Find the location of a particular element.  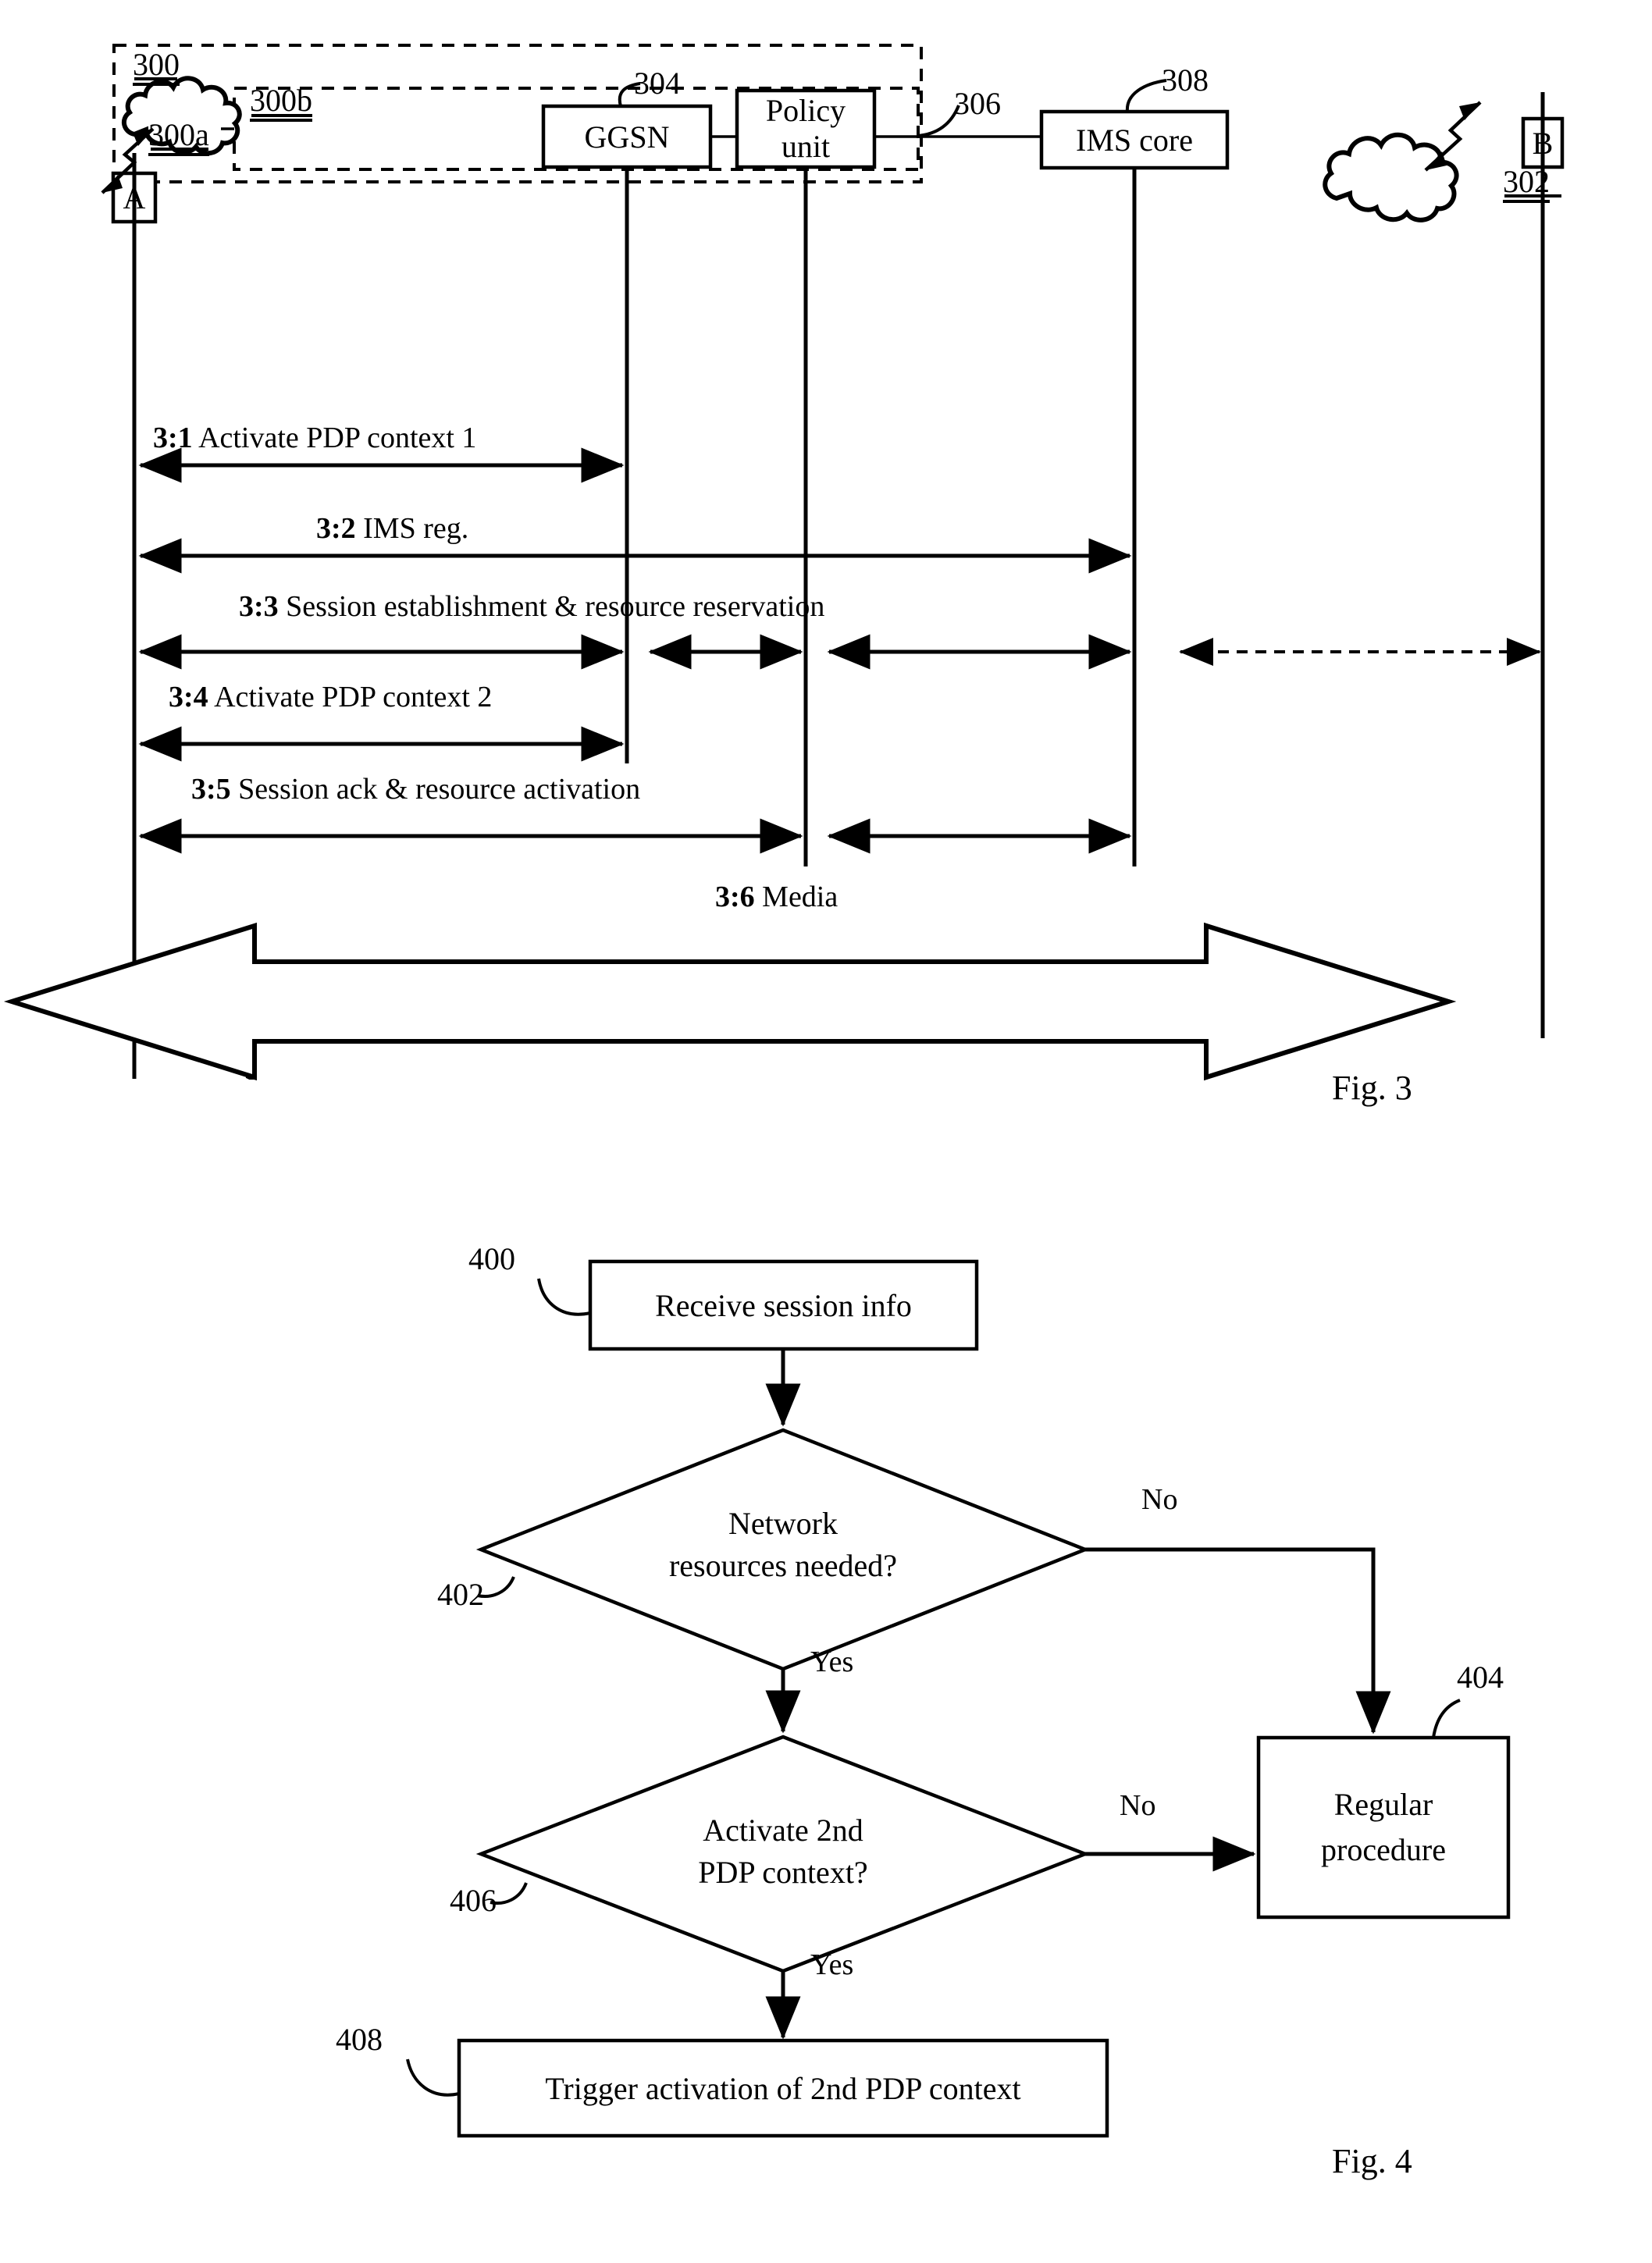

policy-unit-label: Policy unit is located at coordinates (806, 129).